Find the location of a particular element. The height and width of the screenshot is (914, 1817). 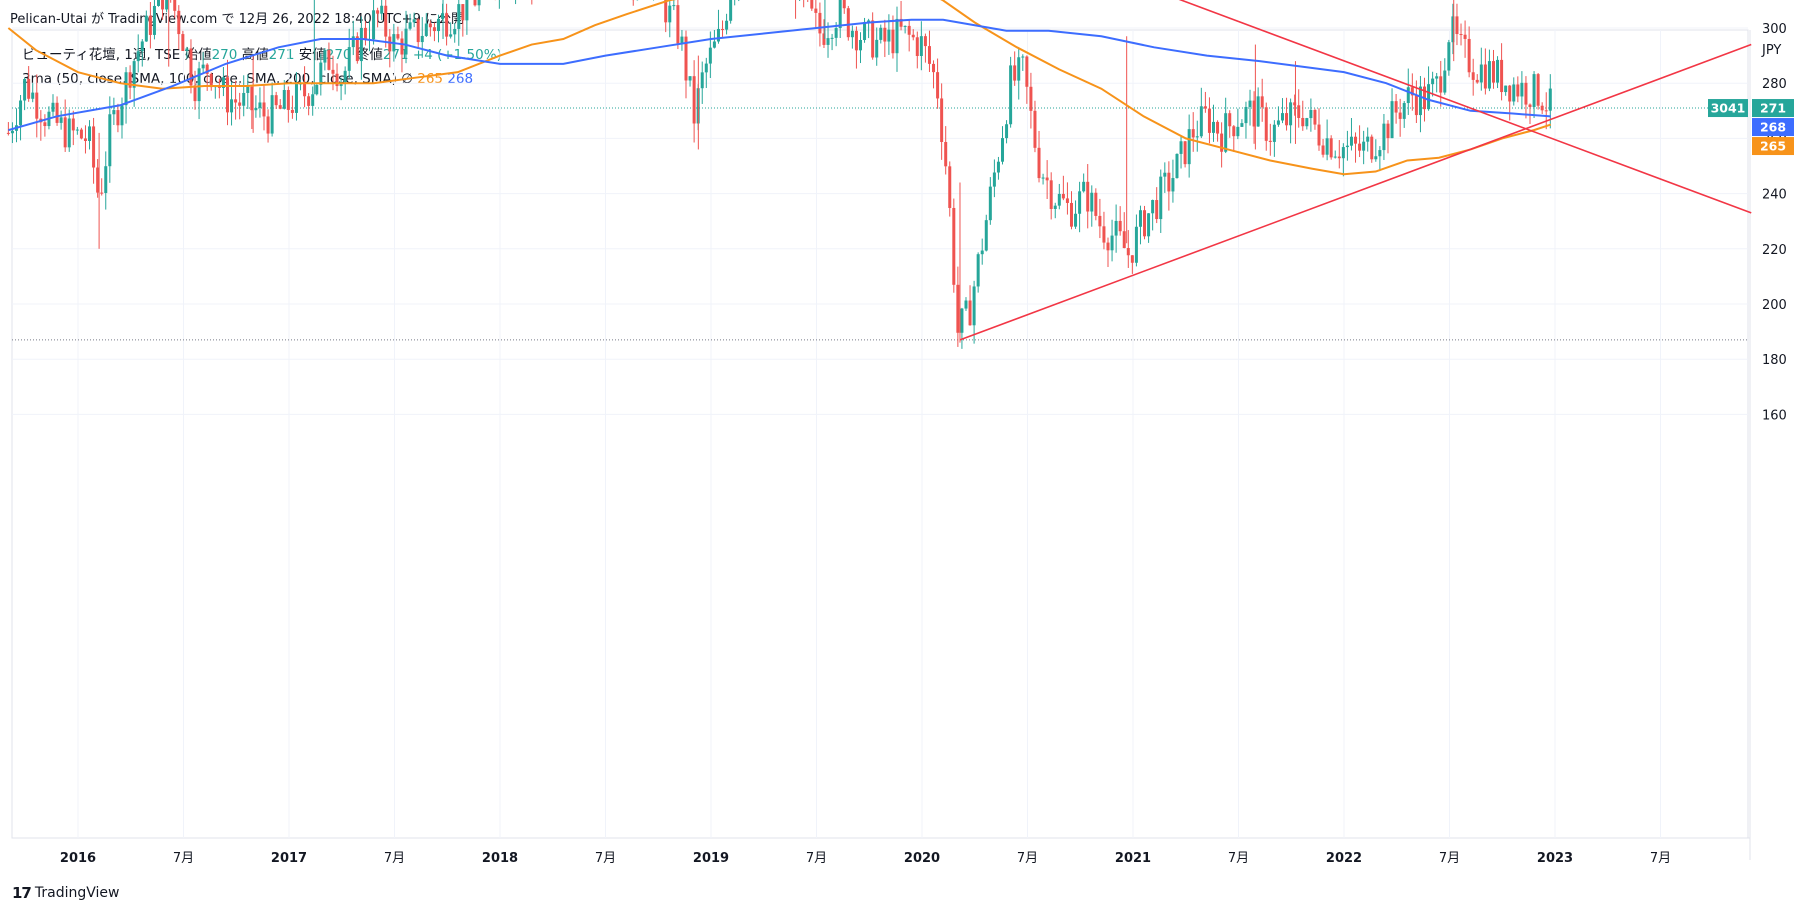

y-tick-label: 200 is located at coordinates (1774, 305).